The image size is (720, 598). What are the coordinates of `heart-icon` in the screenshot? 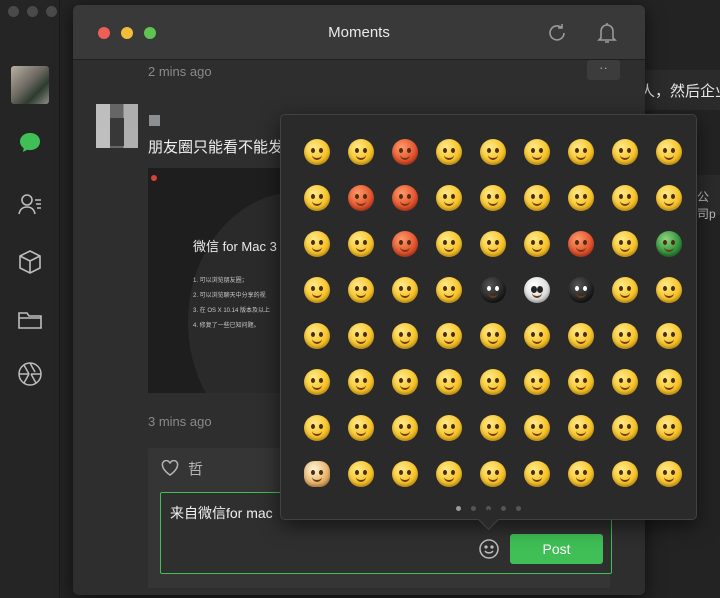 It's located at (170, 467).